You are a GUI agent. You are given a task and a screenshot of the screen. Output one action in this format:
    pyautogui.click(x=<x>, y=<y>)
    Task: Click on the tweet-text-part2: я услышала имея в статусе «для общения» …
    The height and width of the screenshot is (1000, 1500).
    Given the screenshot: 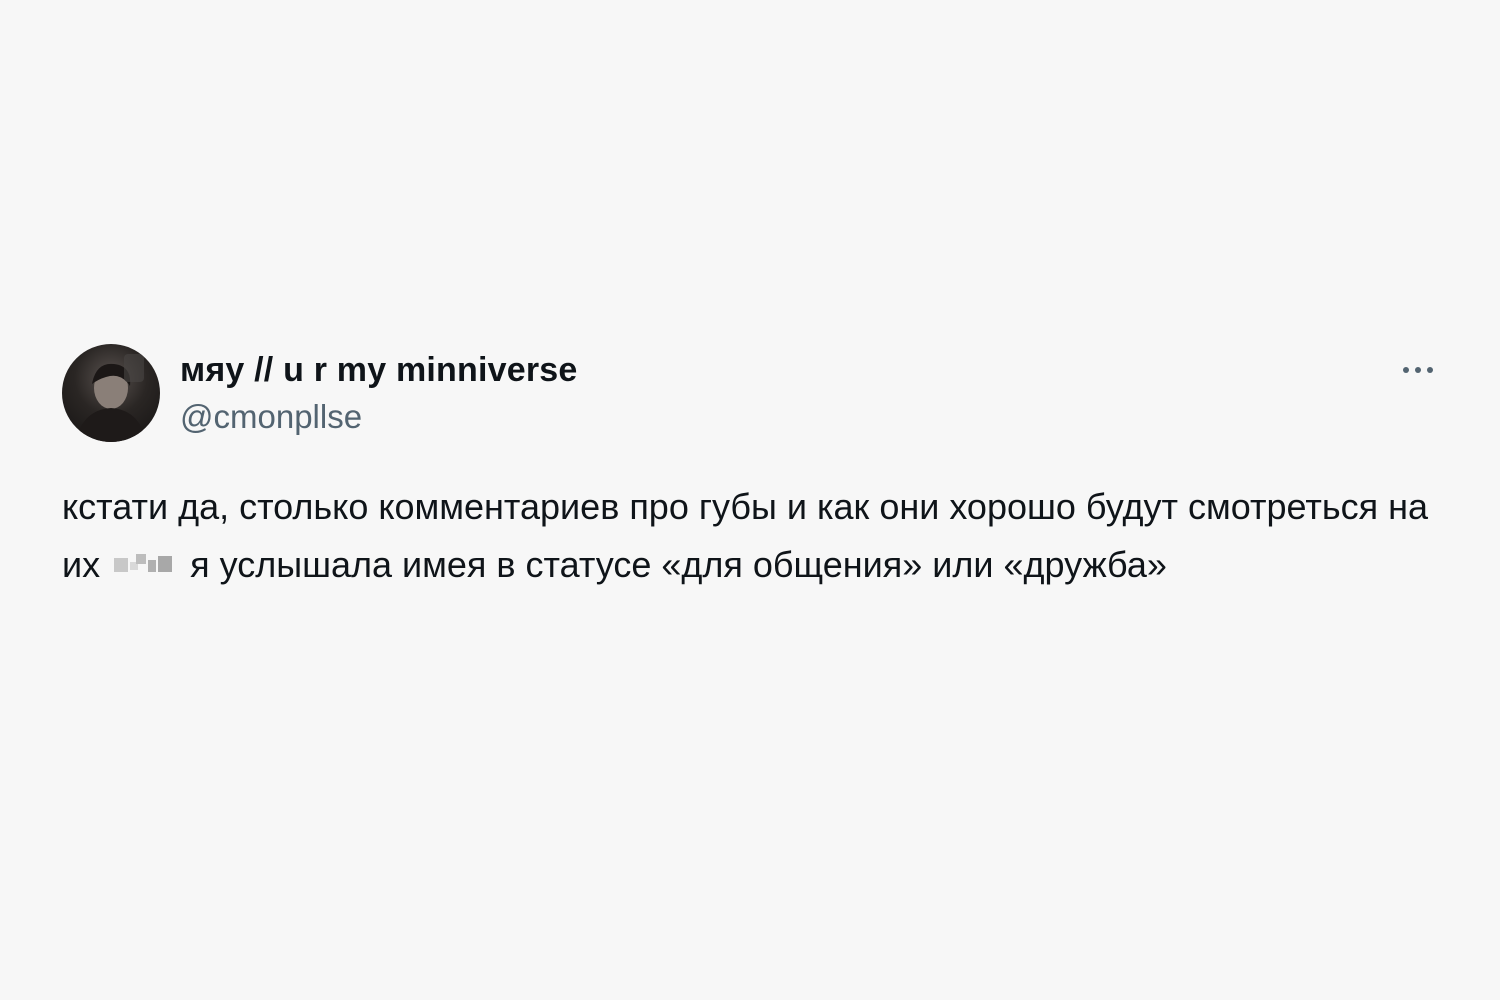 What is the action you would take?
    pyautogui.click(x=678, y=564)
    